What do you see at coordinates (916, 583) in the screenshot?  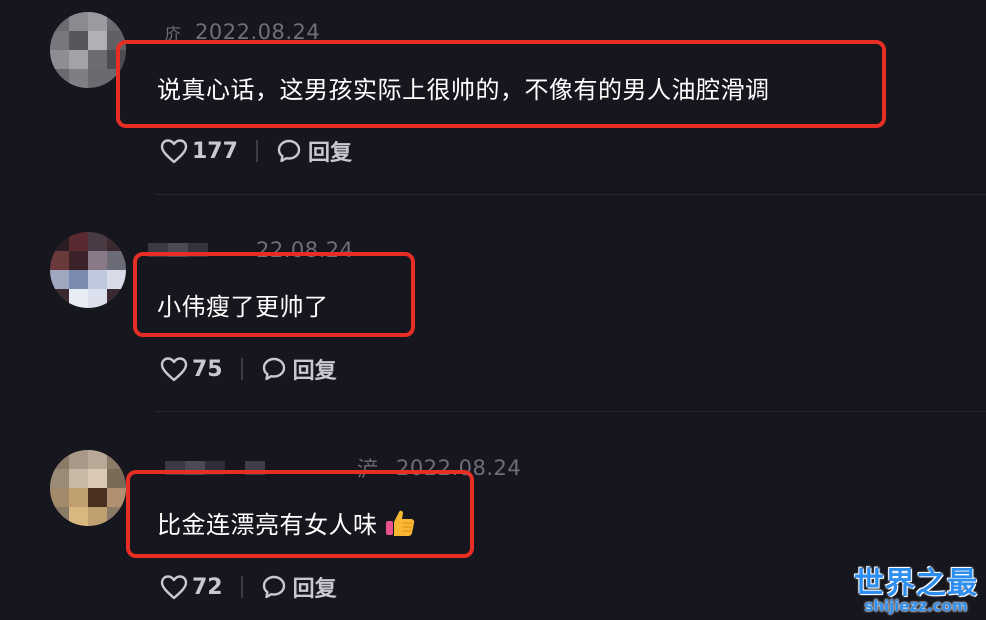 I see `watermark-title: 世界之最` at bounding box center [916, 583].